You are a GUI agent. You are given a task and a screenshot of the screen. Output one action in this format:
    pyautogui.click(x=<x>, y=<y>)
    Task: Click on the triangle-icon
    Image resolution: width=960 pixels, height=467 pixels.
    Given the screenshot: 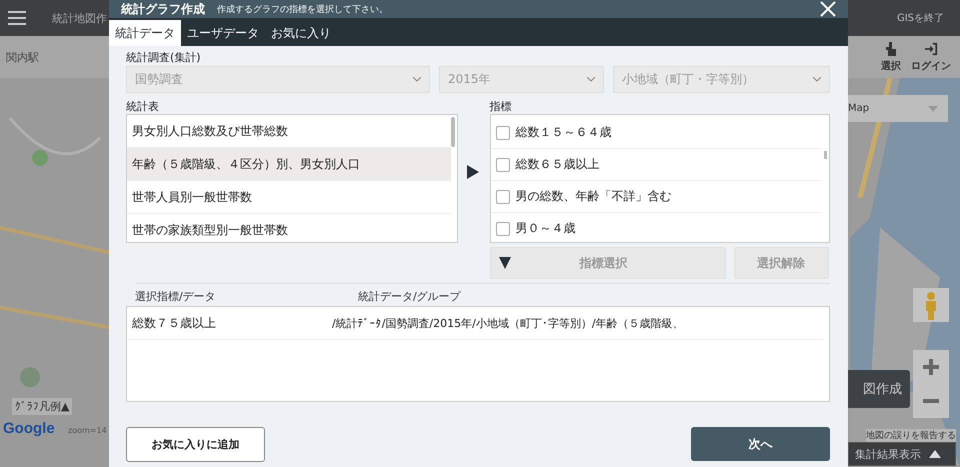 What is the action you would take?
    pyautogui.click(x=935, y=454)
    